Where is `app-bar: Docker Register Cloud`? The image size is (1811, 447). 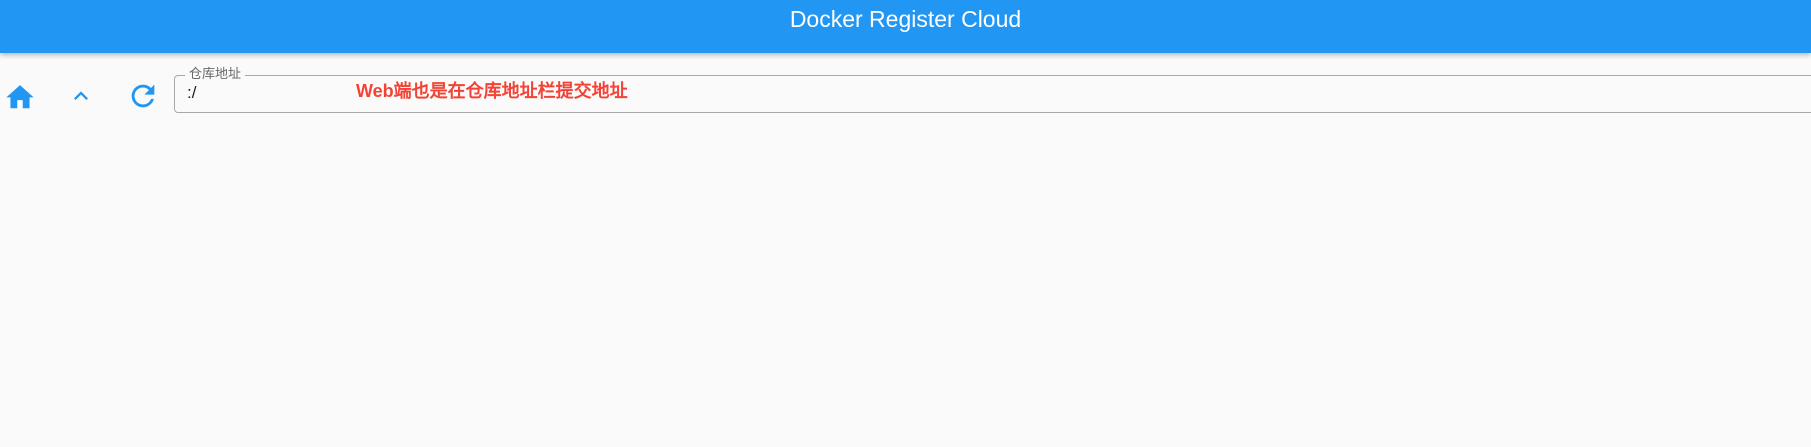
app-bar: Docker Register Cloud is located at coordinates (905, 26).